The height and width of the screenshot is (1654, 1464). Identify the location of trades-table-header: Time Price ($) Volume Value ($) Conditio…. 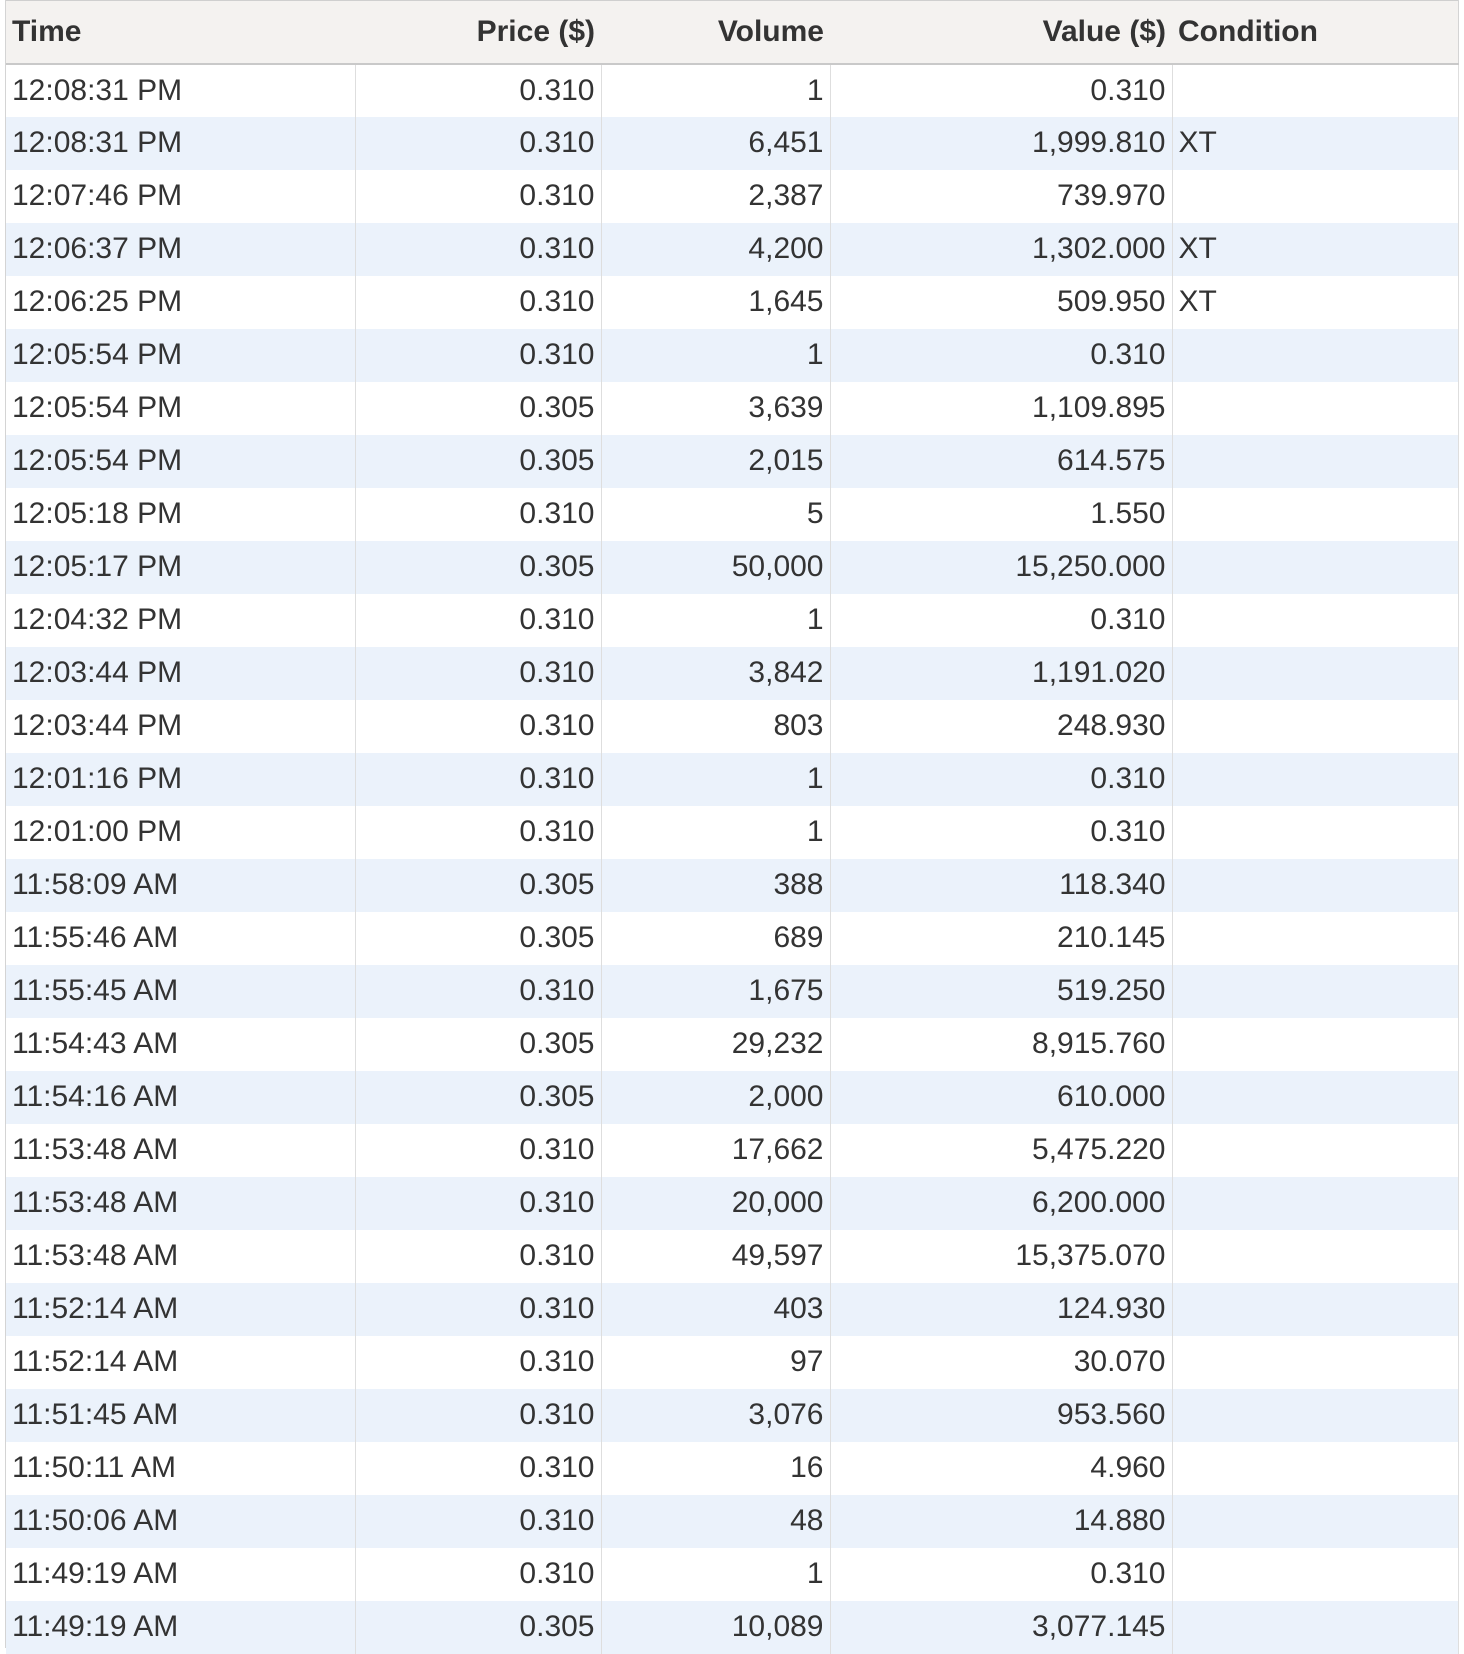
(732, 32).